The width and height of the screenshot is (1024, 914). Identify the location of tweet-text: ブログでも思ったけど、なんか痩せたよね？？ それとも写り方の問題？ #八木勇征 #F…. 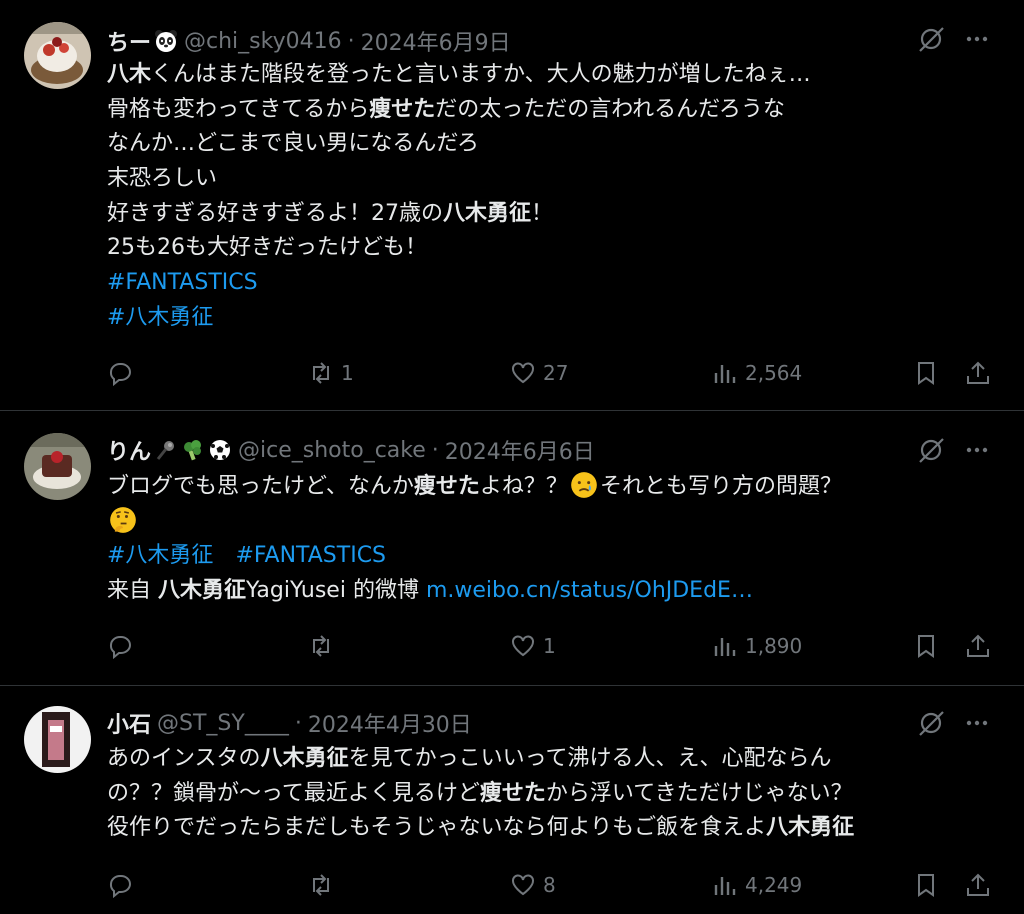
(552, 538).